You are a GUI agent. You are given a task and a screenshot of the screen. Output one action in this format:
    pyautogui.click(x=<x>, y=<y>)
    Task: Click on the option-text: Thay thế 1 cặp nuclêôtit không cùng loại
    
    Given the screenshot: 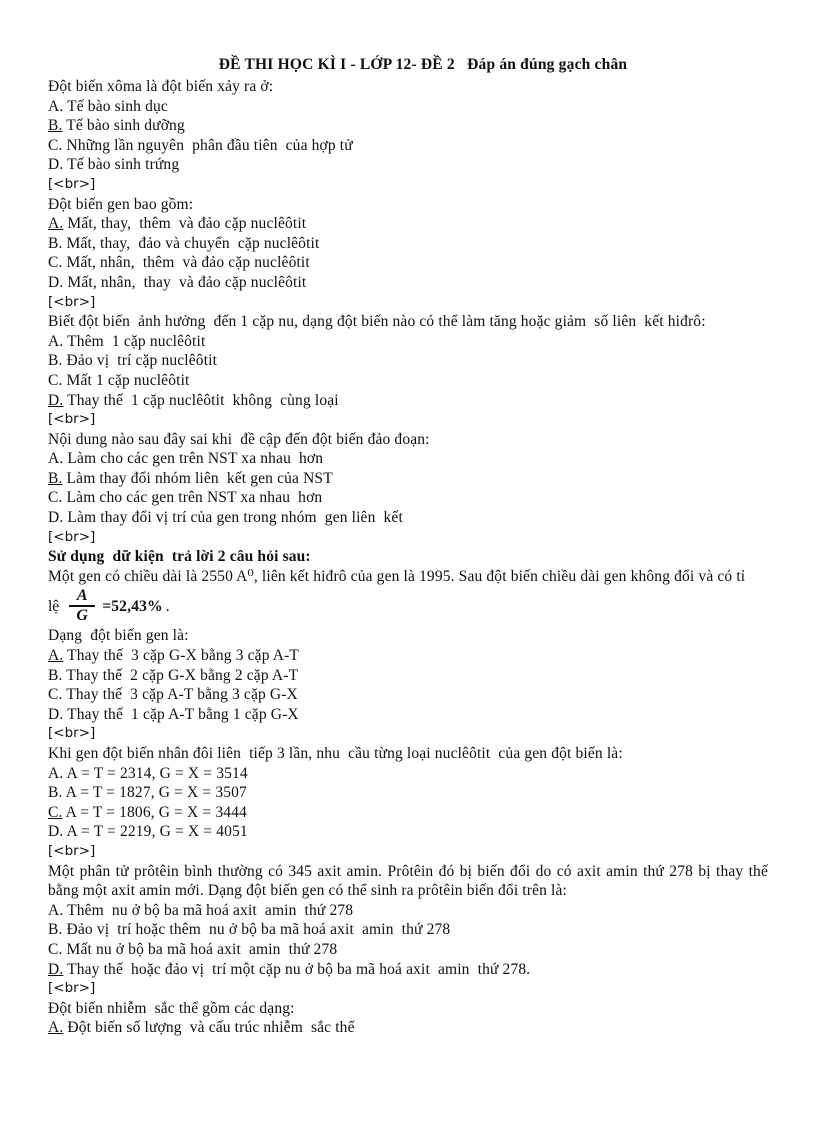 What is the action you would take?
    pyautogui.click(x=201, y=400)
    